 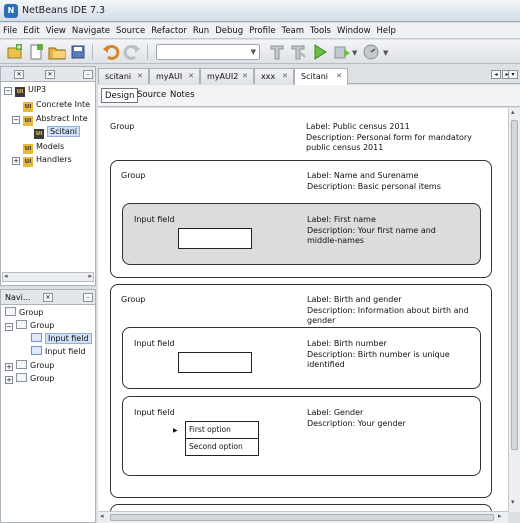 What do you see at coordinates (320, 52) in the screenshot?
I see `run-icon` at bounding box center [320, 52].